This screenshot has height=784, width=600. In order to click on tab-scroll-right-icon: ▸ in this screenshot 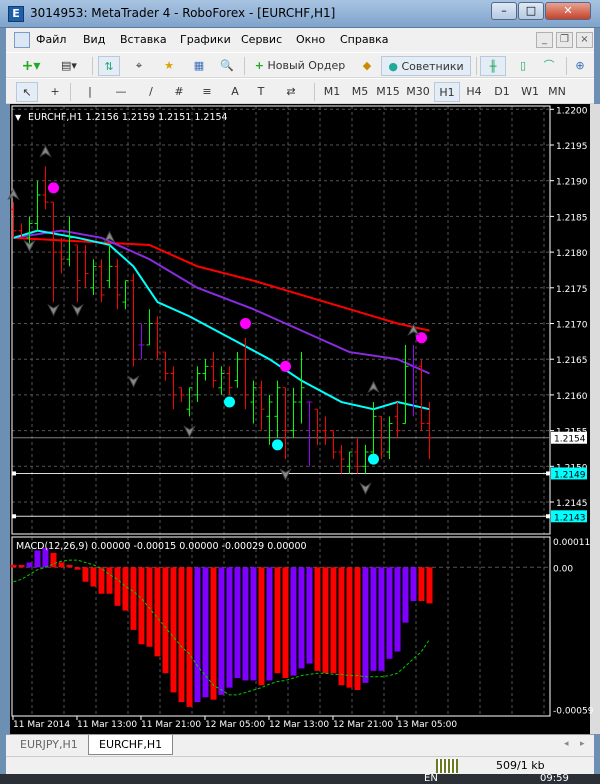, I will do `click(582, 744)`.